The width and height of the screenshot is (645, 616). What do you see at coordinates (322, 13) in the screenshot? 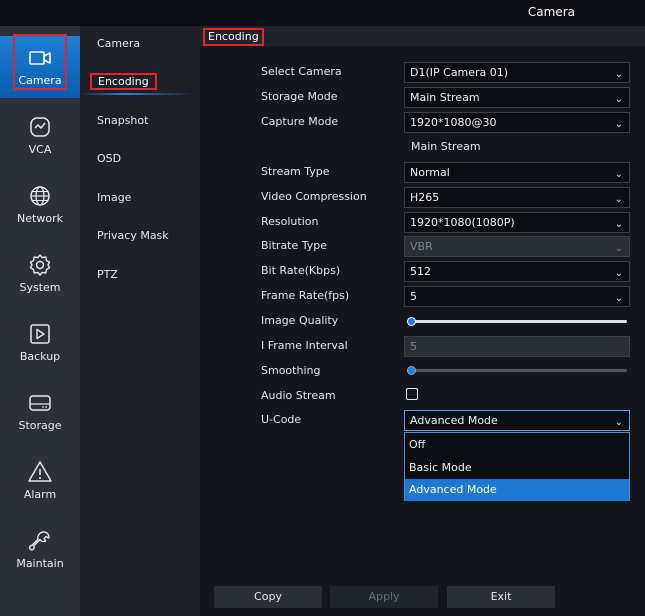
I see `title-bar: Camera` at bounding box center [322, 13].